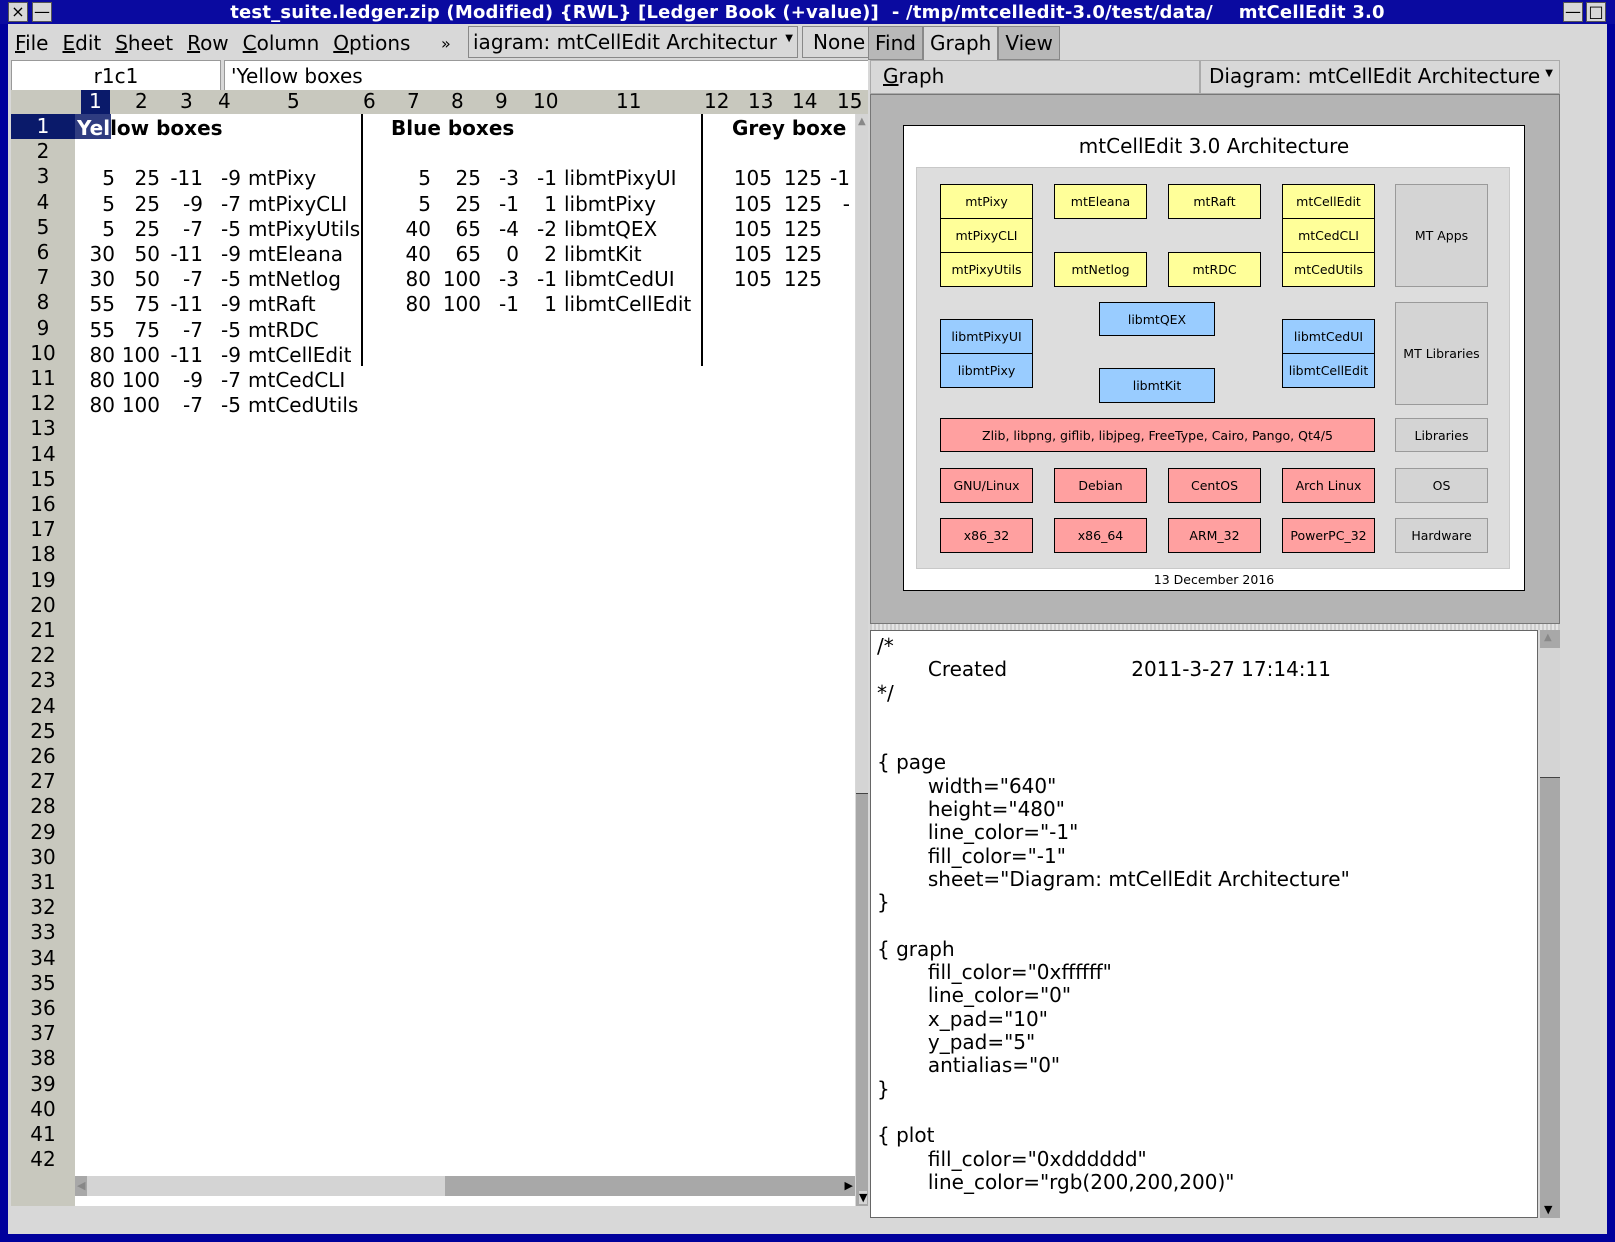  What do you see at coordinates (304, 229) in the screenshot?
I see `sheet-cell: mtPixyUtils` at bounding box center [304, 229].